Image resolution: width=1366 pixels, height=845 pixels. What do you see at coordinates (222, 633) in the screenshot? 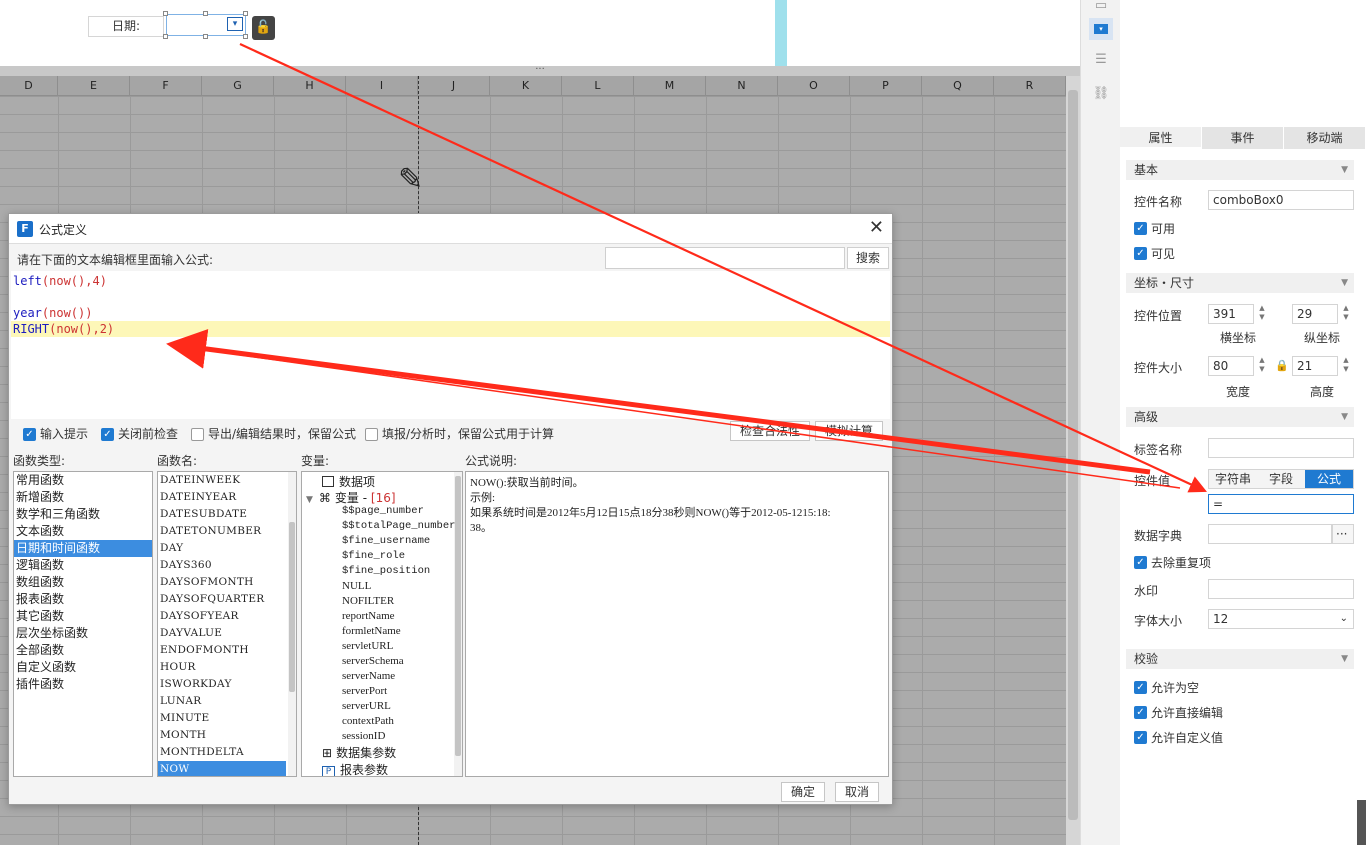
I see `func-name-item: DAYVALUE` at bounding box center [222, 633].